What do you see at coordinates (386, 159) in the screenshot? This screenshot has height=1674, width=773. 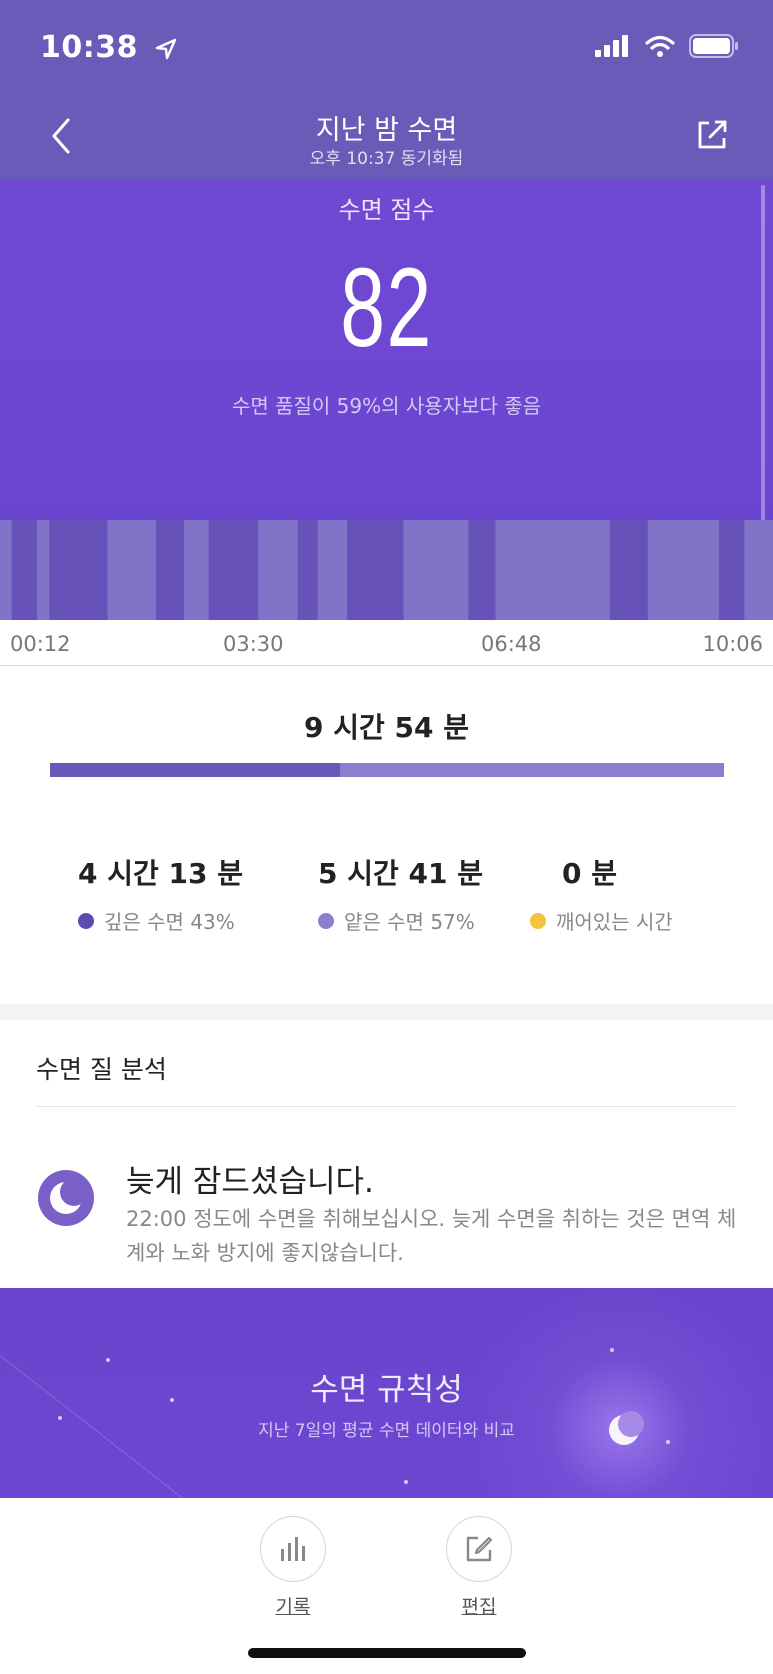 I see `sync-status: 오후 10:37 동기화됨` at bounding box center [386, 159].